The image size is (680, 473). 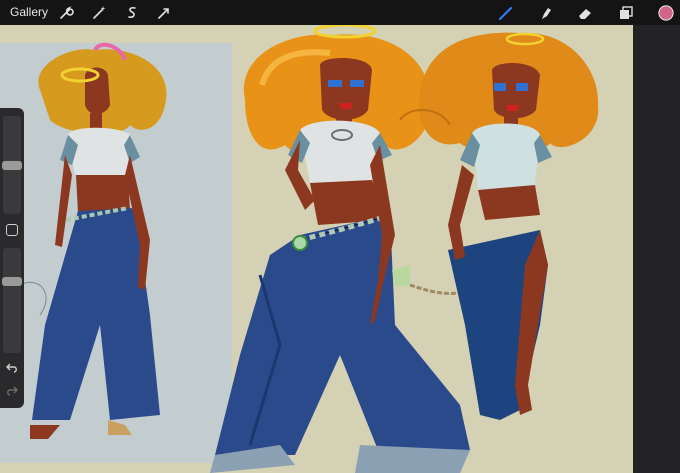 I want to click on redo-button, so click(x=12, y=391).